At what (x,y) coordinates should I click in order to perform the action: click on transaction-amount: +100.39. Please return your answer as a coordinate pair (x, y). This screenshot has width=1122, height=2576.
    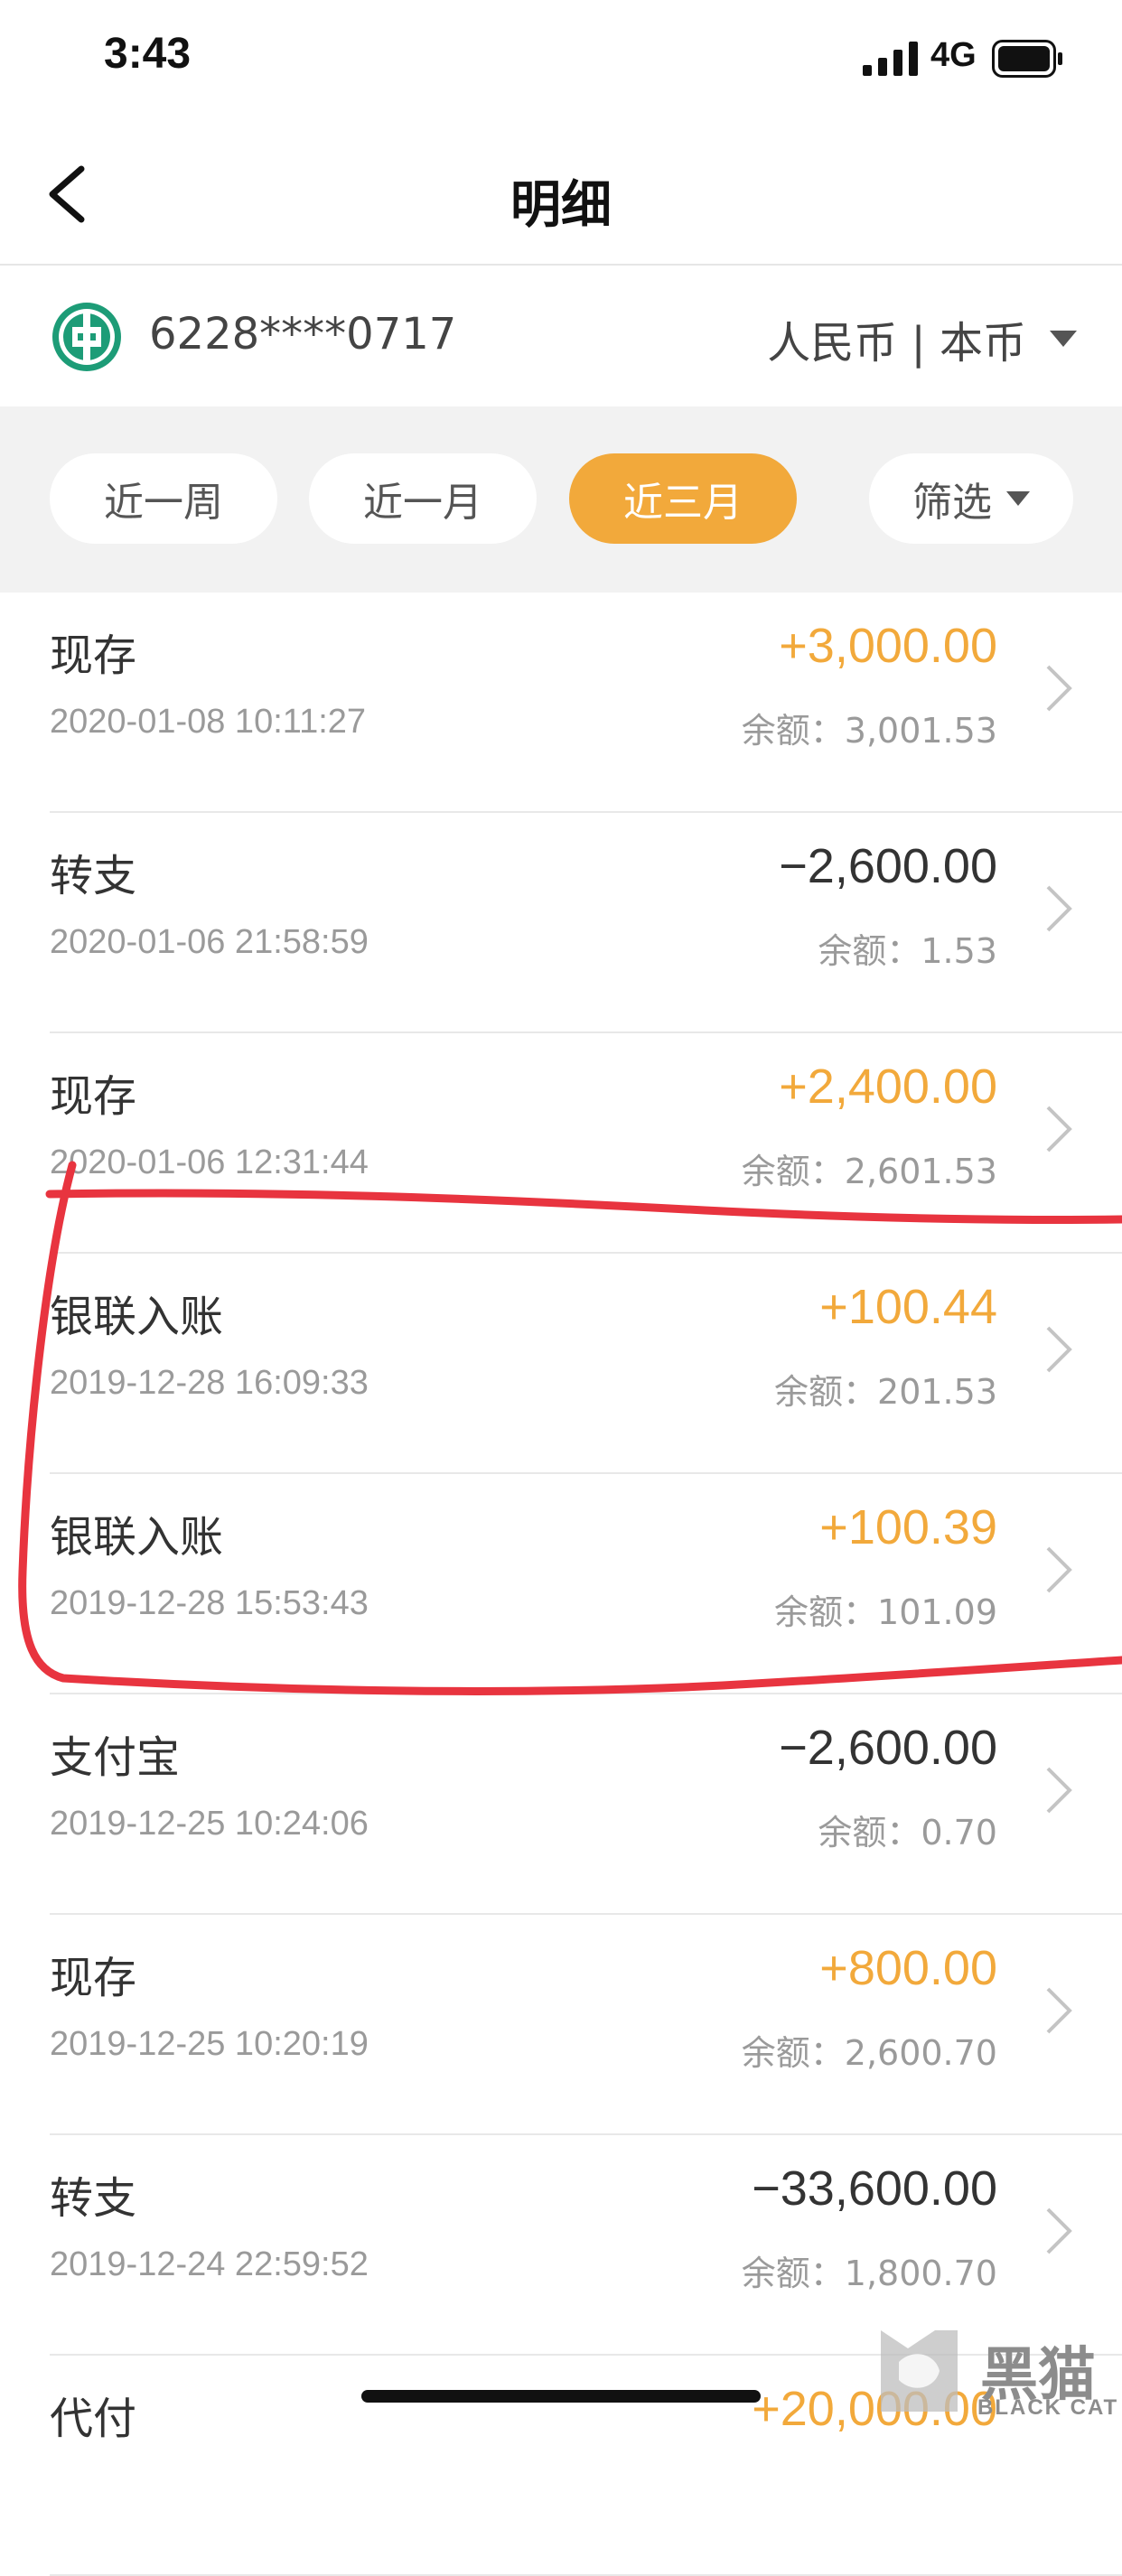
    Looking at the image, I should click on (908, 1527).